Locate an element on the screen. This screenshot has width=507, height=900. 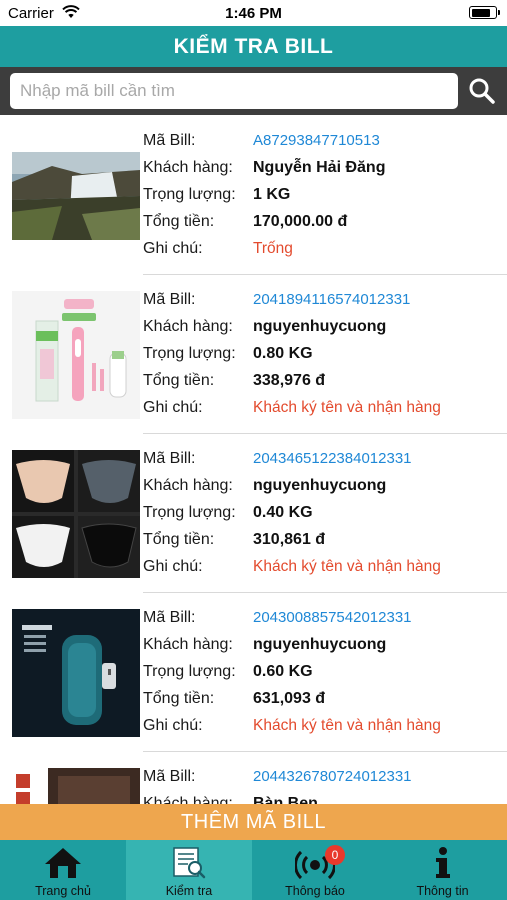
bill-id-row: Mã Bill: 2043465122384012331 is located at coordinates (323, 463).